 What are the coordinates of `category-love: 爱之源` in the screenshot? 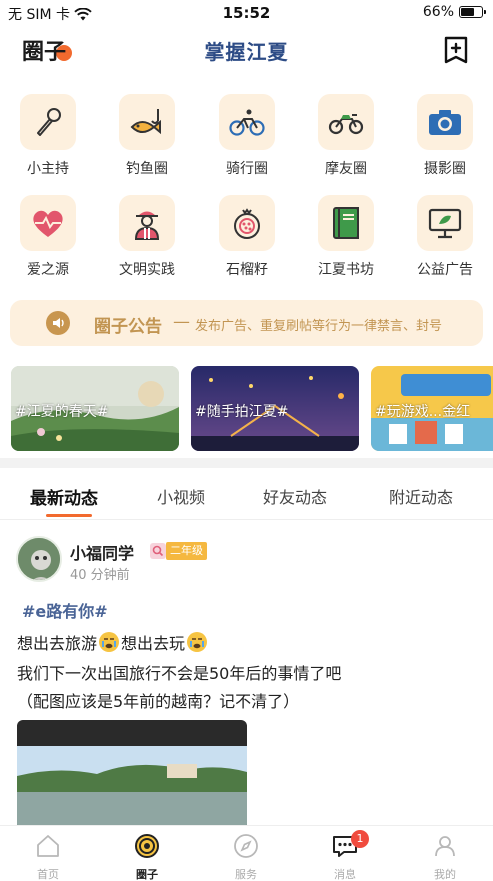 It's located at (48, 237).